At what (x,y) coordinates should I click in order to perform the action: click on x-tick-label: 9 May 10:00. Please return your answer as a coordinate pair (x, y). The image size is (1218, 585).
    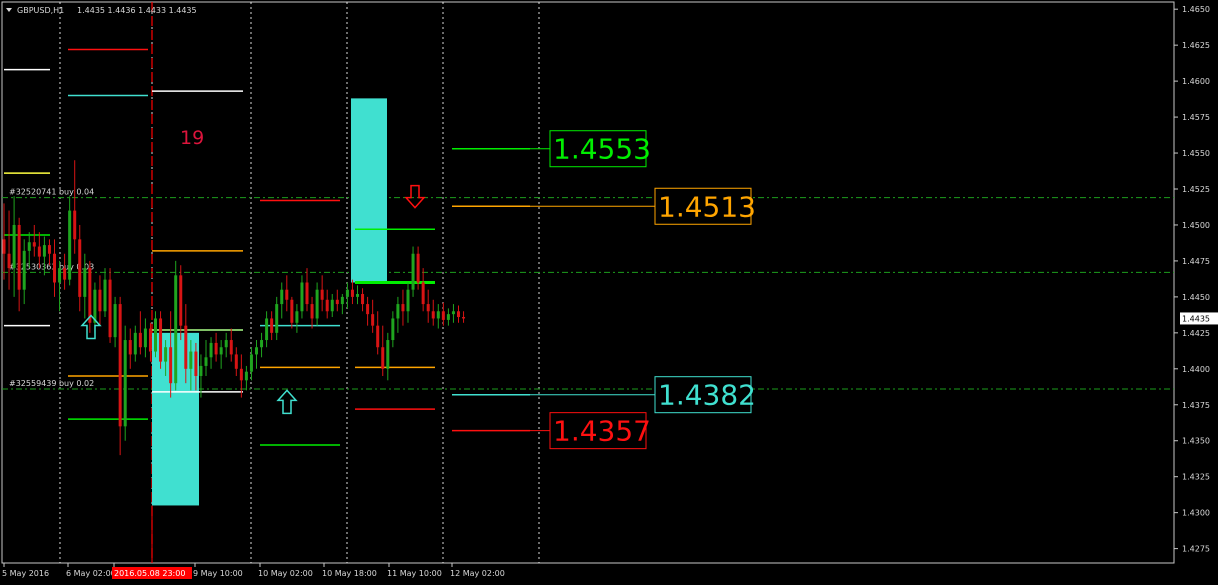
    Looking at the image, I should click on (218, 573).